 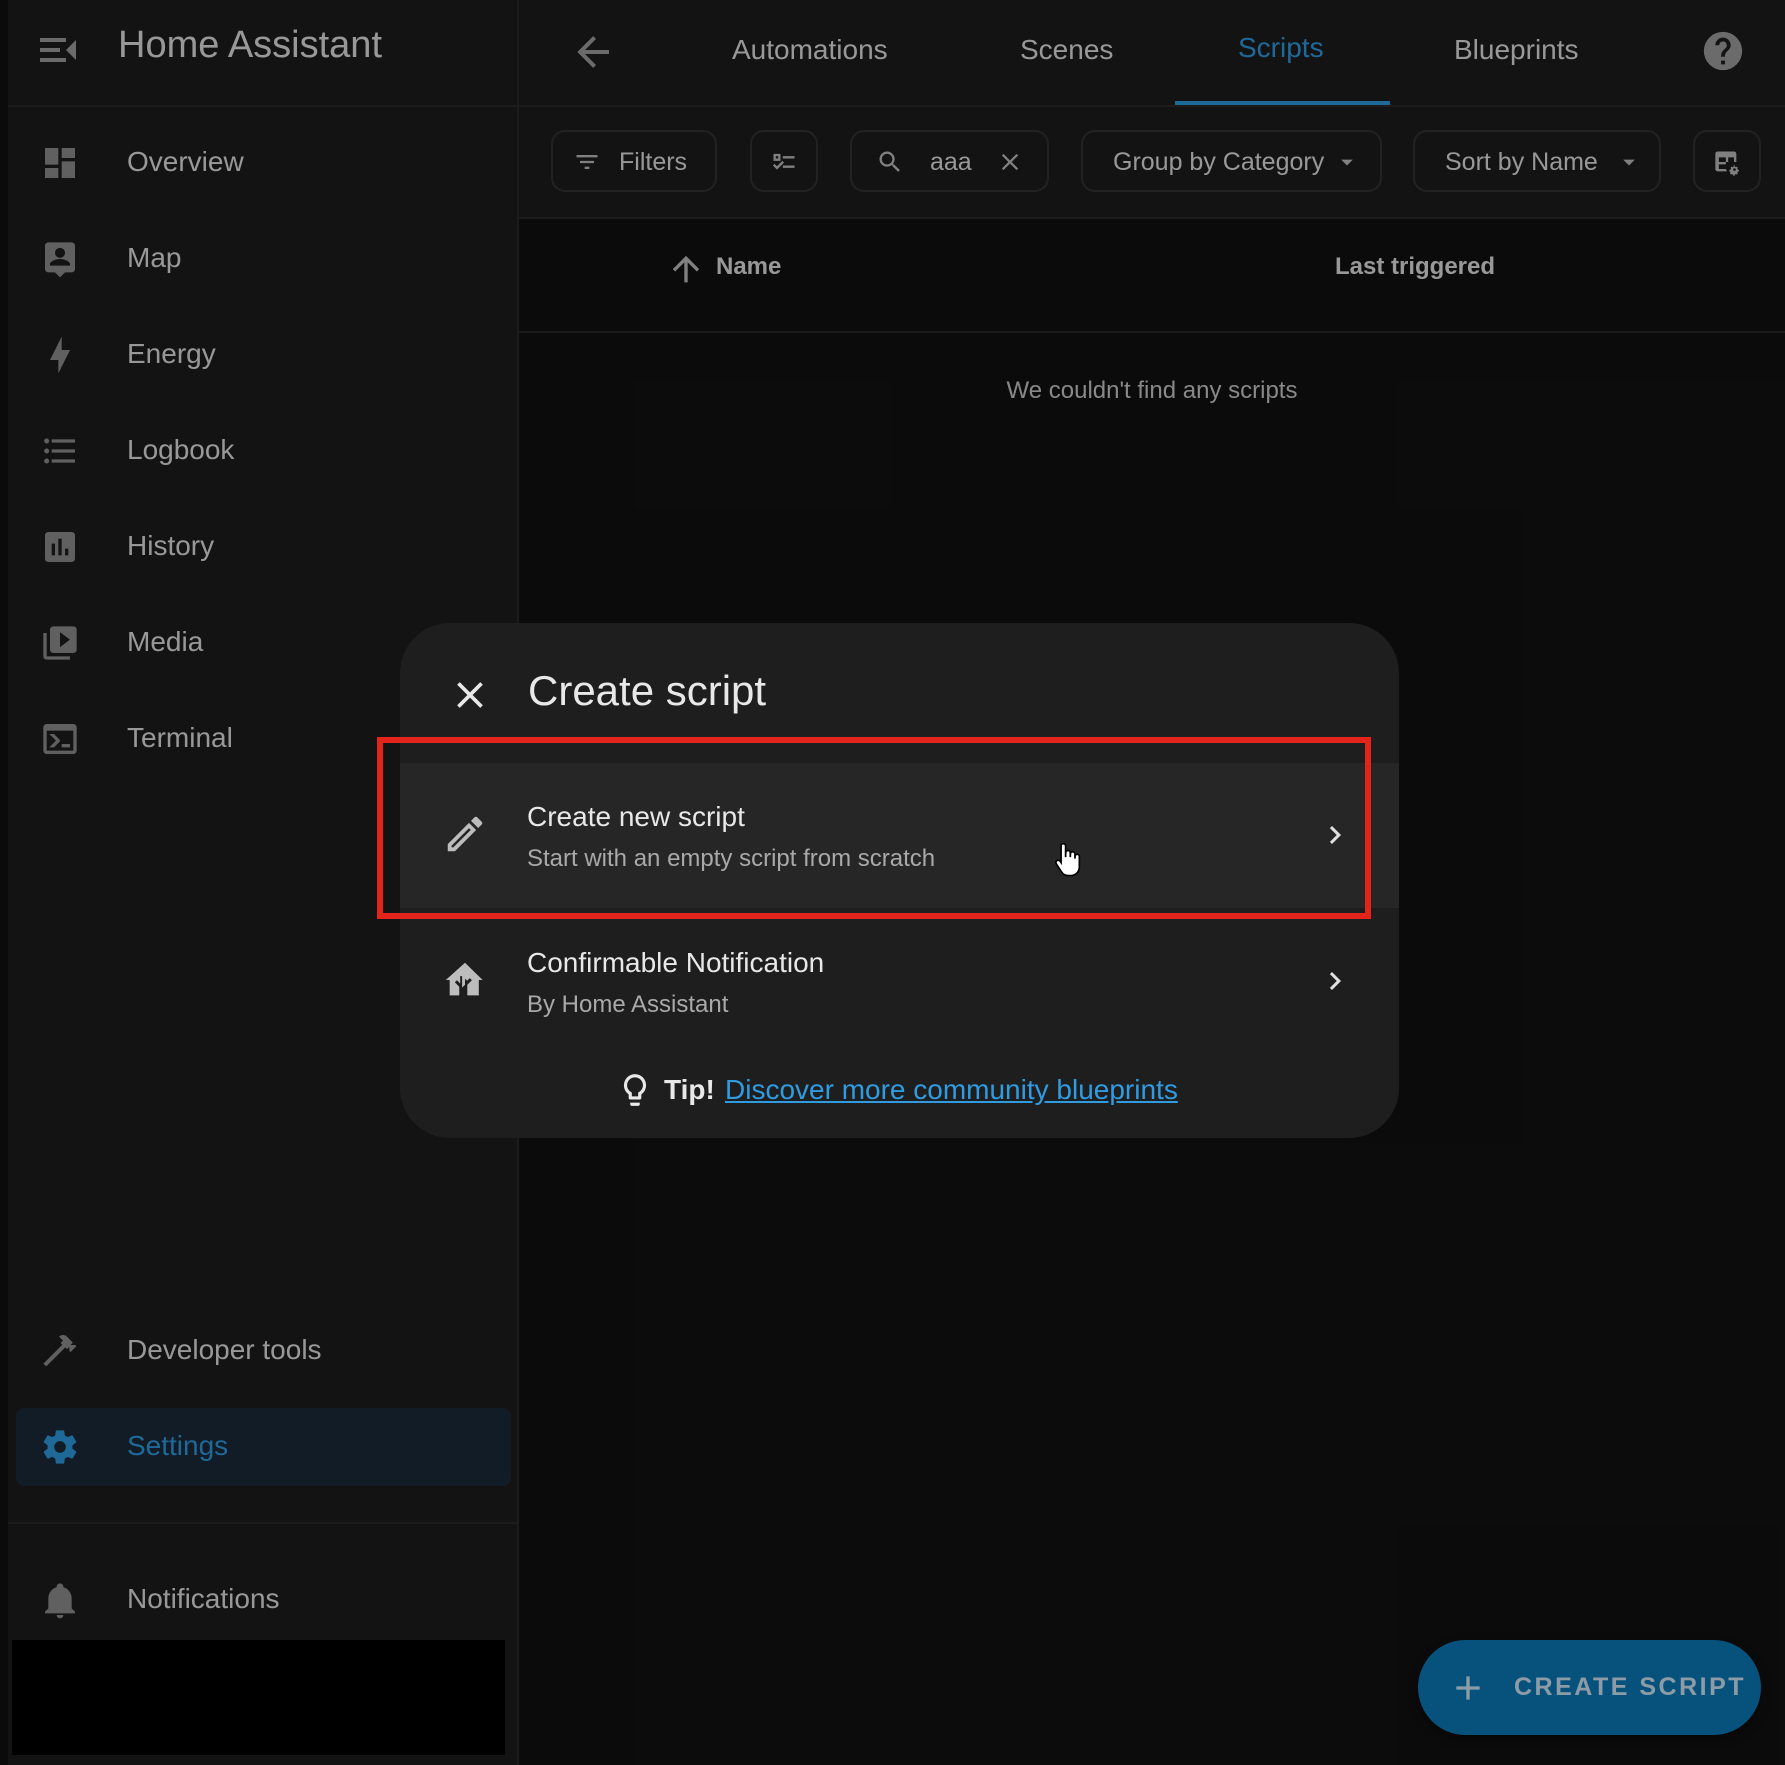 What do you see at coordinates (689, 1089) in the screenshot?
I see `tip-label: Tip!` at bounding box center [689, 1089].